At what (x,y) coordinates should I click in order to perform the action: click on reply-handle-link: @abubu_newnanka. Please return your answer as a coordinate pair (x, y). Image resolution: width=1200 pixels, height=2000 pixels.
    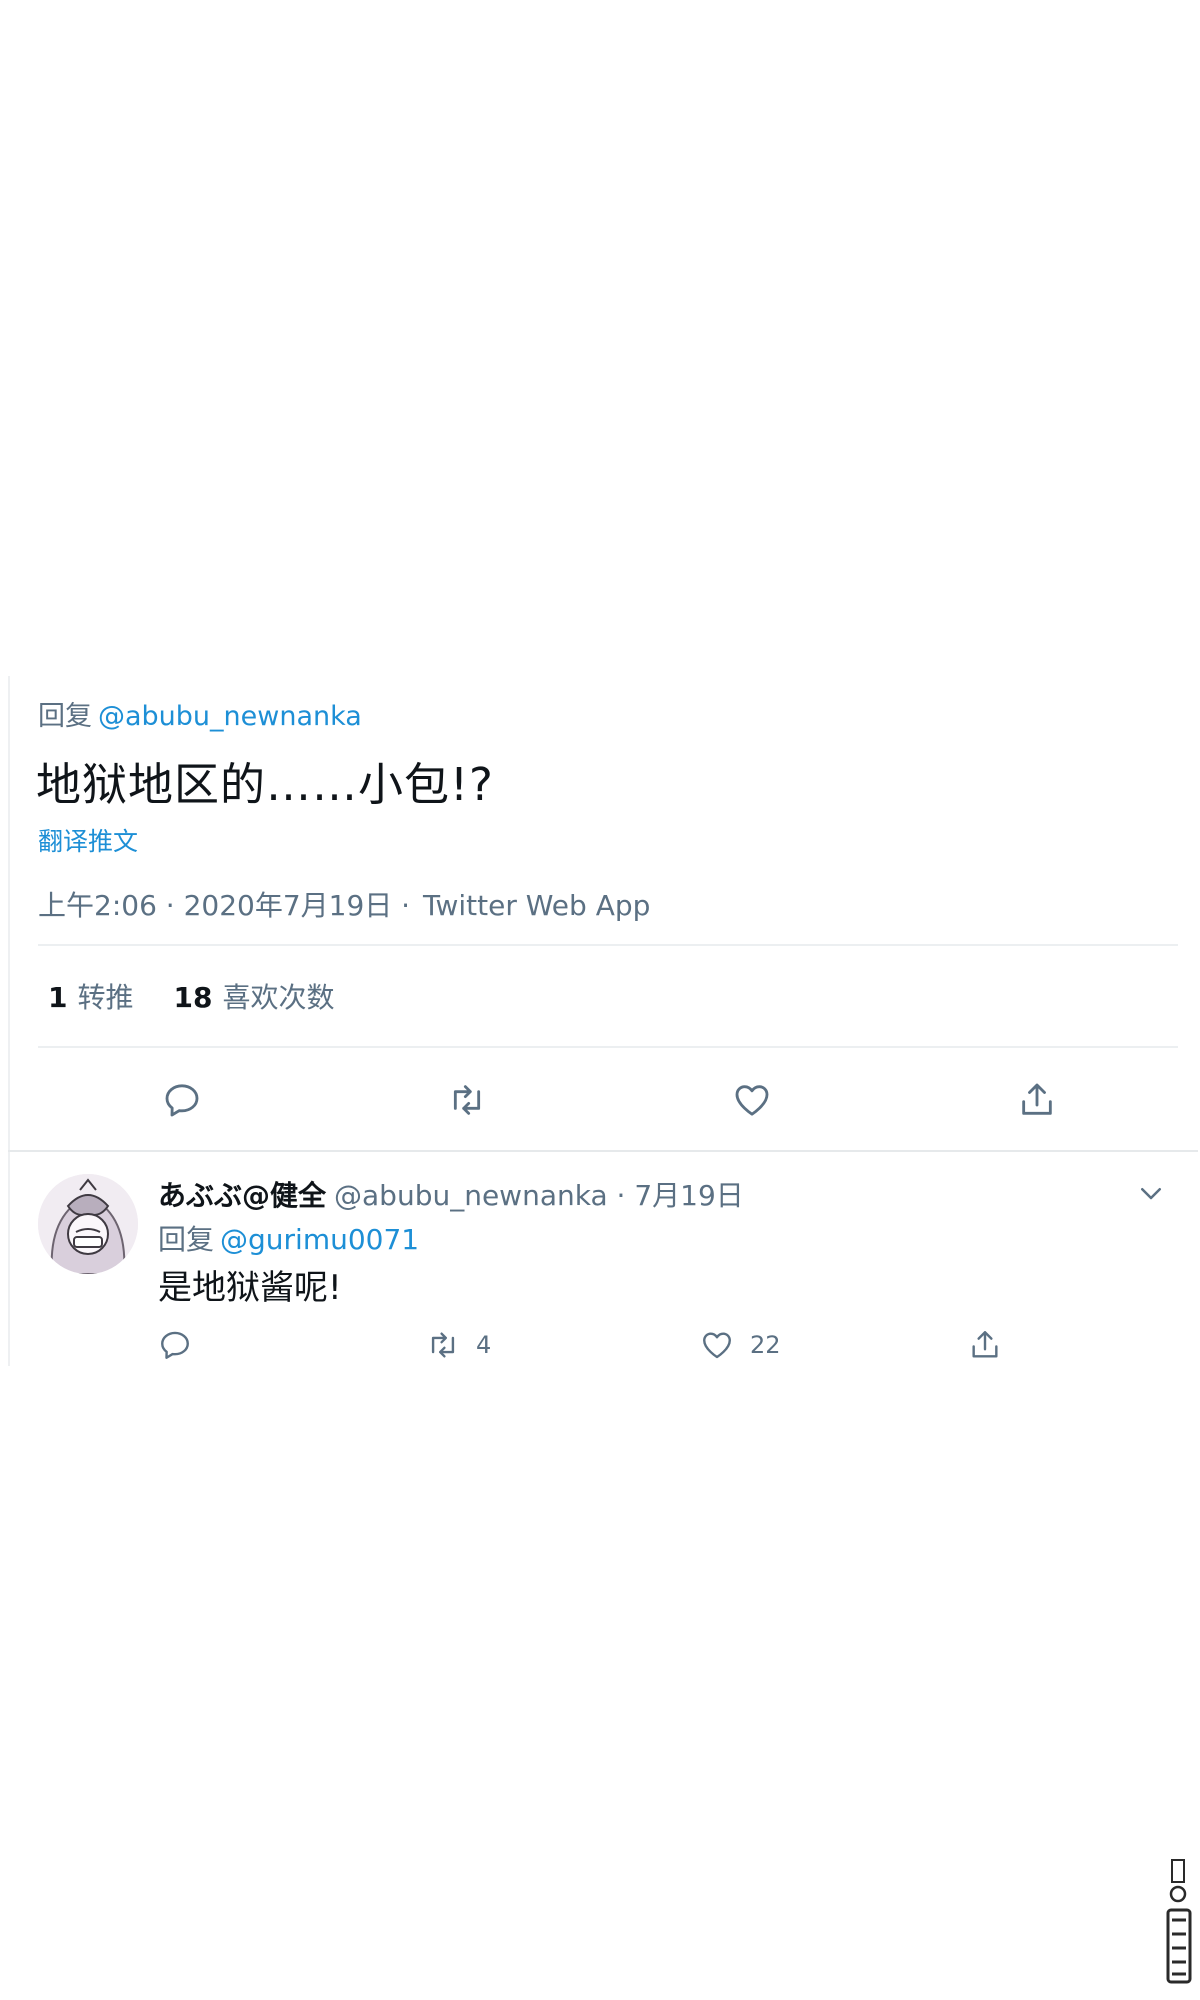
    Looking at the image, I should click on (230, 716).